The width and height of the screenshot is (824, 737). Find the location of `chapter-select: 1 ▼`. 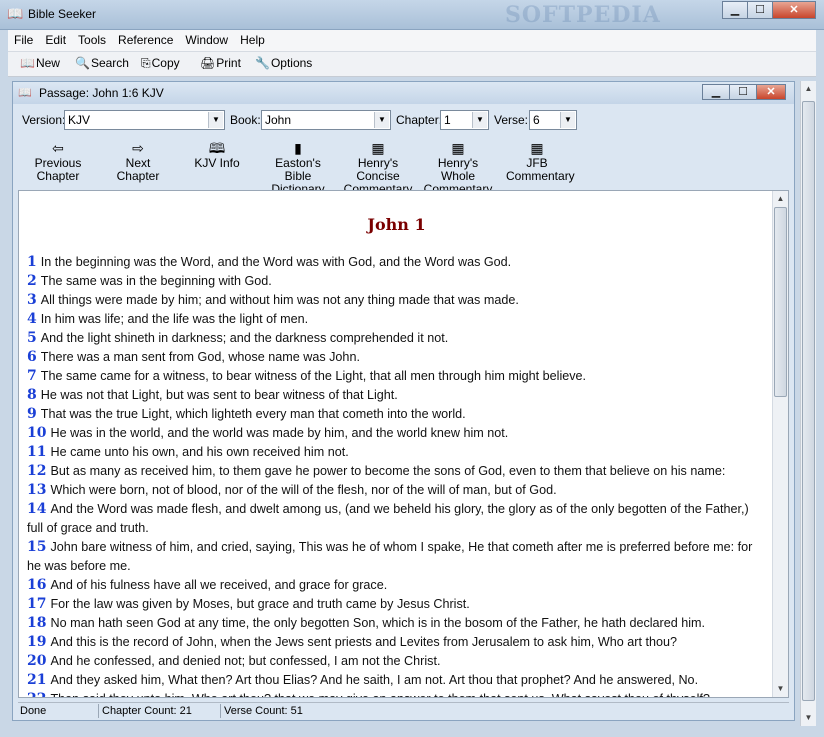

chapter-select: 1 ▼ is located at coordinates (464, 120).